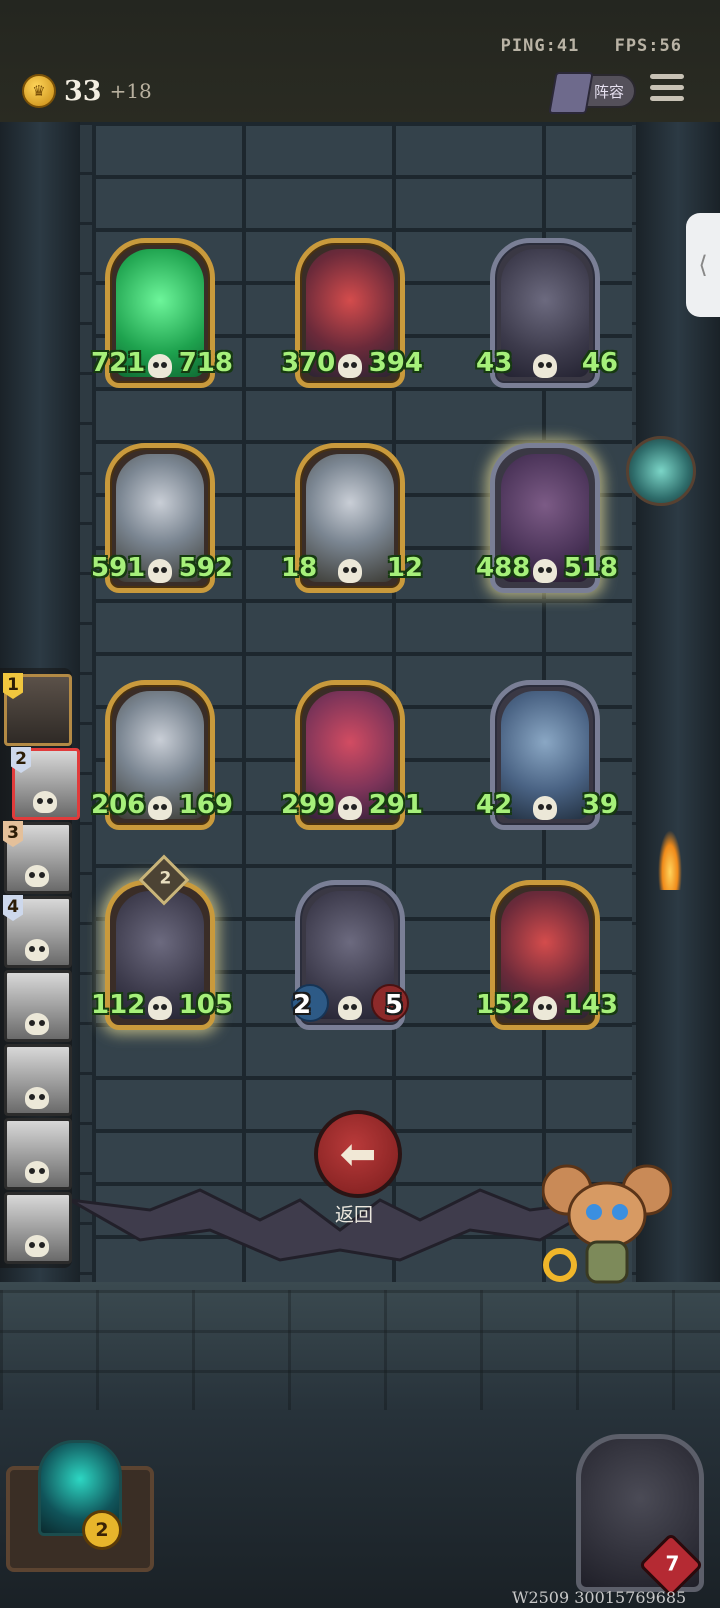 The image size is (720, 1608). Describe the element at coordinates (590, 568) in the screenshot. I see `card-health: 518` at that location.